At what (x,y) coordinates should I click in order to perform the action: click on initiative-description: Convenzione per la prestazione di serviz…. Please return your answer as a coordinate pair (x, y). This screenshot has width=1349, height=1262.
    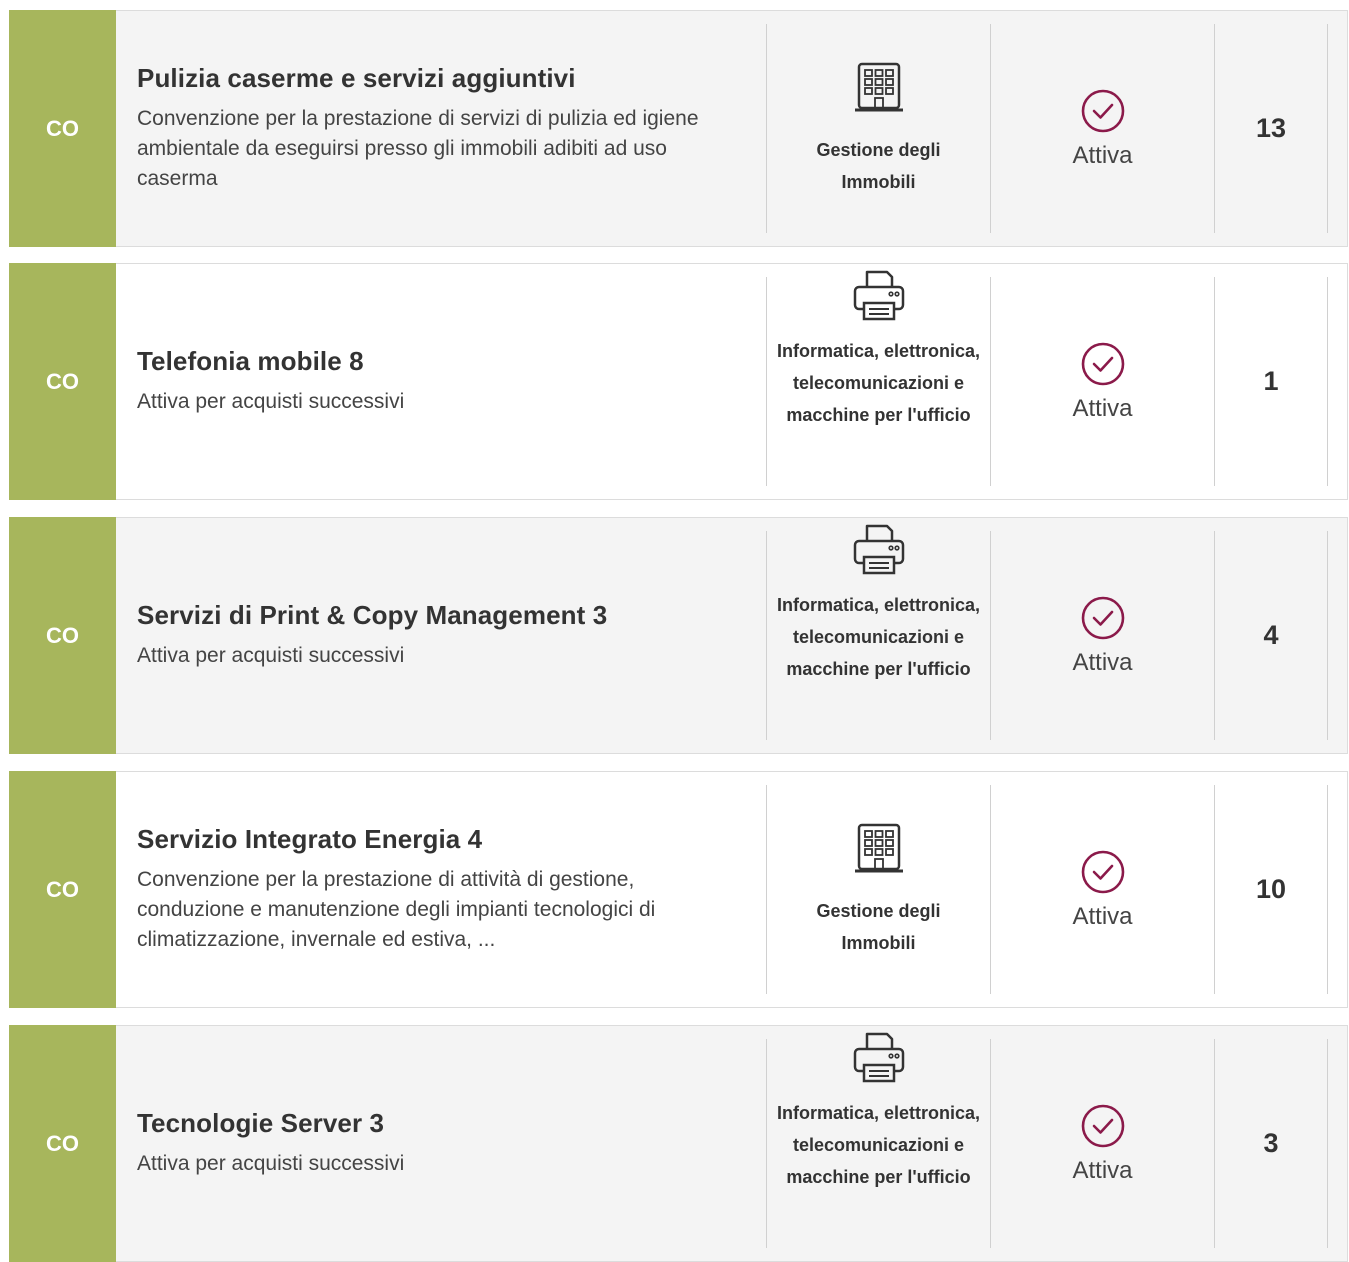
    Looking at the image, I should click on (418, 148).